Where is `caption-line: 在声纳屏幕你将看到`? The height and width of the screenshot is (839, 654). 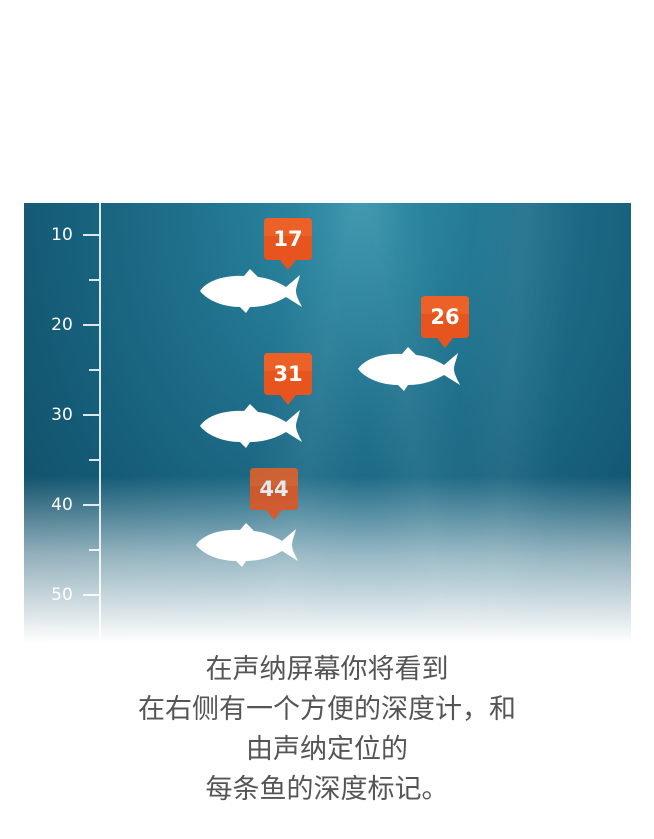
caption-line: 在声纳屏幕你将看到 is located at coordinates (327, 669).